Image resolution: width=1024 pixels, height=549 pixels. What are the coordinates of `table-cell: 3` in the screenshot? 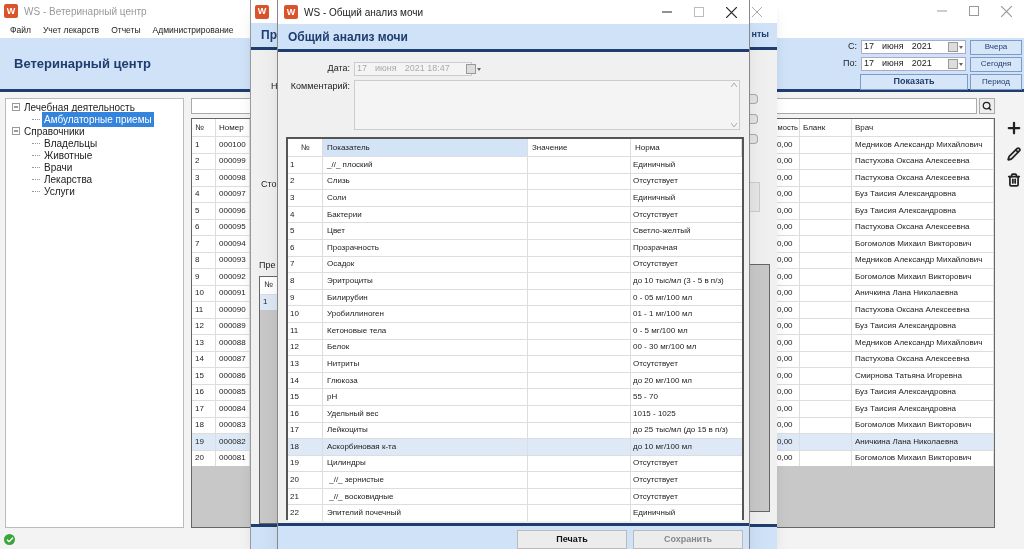 It's located at (305, 198).